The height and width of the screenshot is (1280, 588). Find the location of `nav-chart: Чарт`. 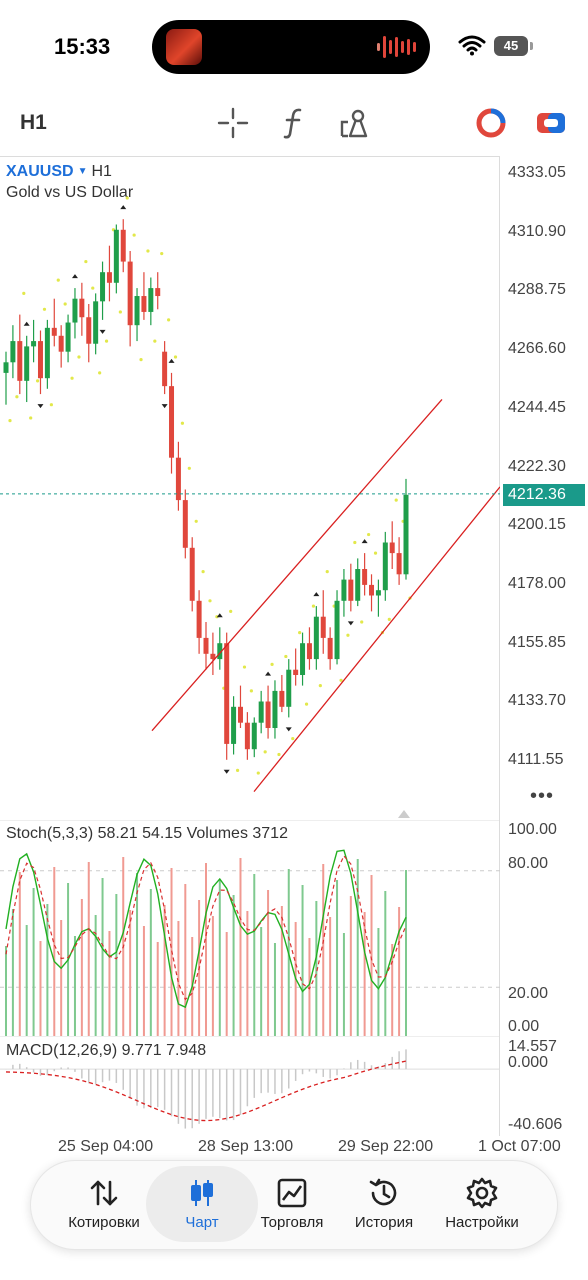

nav-chart: Чарт is located at coordinates (202, 1203).